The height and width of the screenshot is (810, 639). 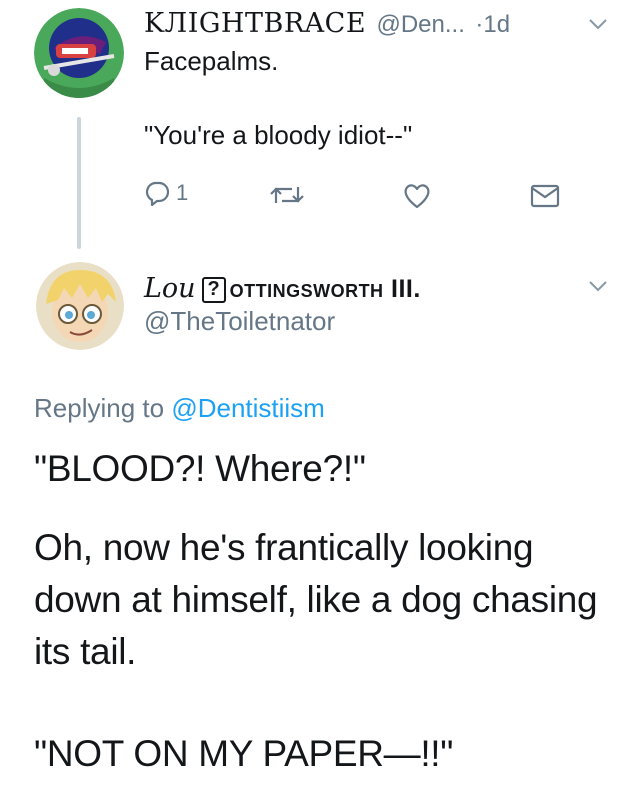 I want to click on display-name-lou: Lou? ottingsworth III., so click(x=282, y=288).